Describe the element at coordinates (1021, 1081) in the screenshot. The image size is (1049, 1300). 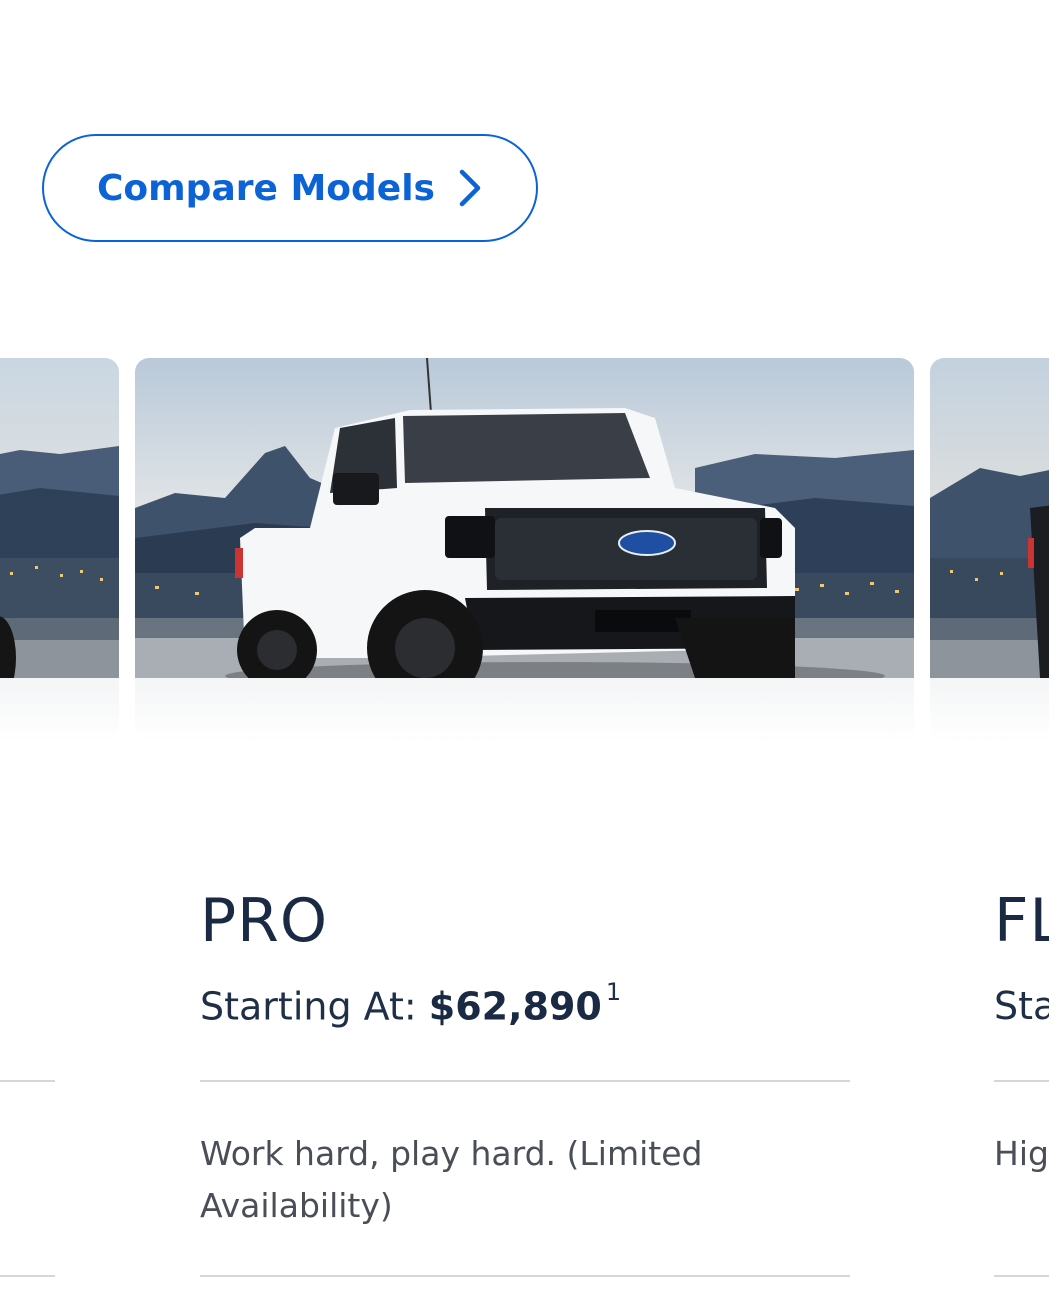
I see `next-card-divider-top` at that location.